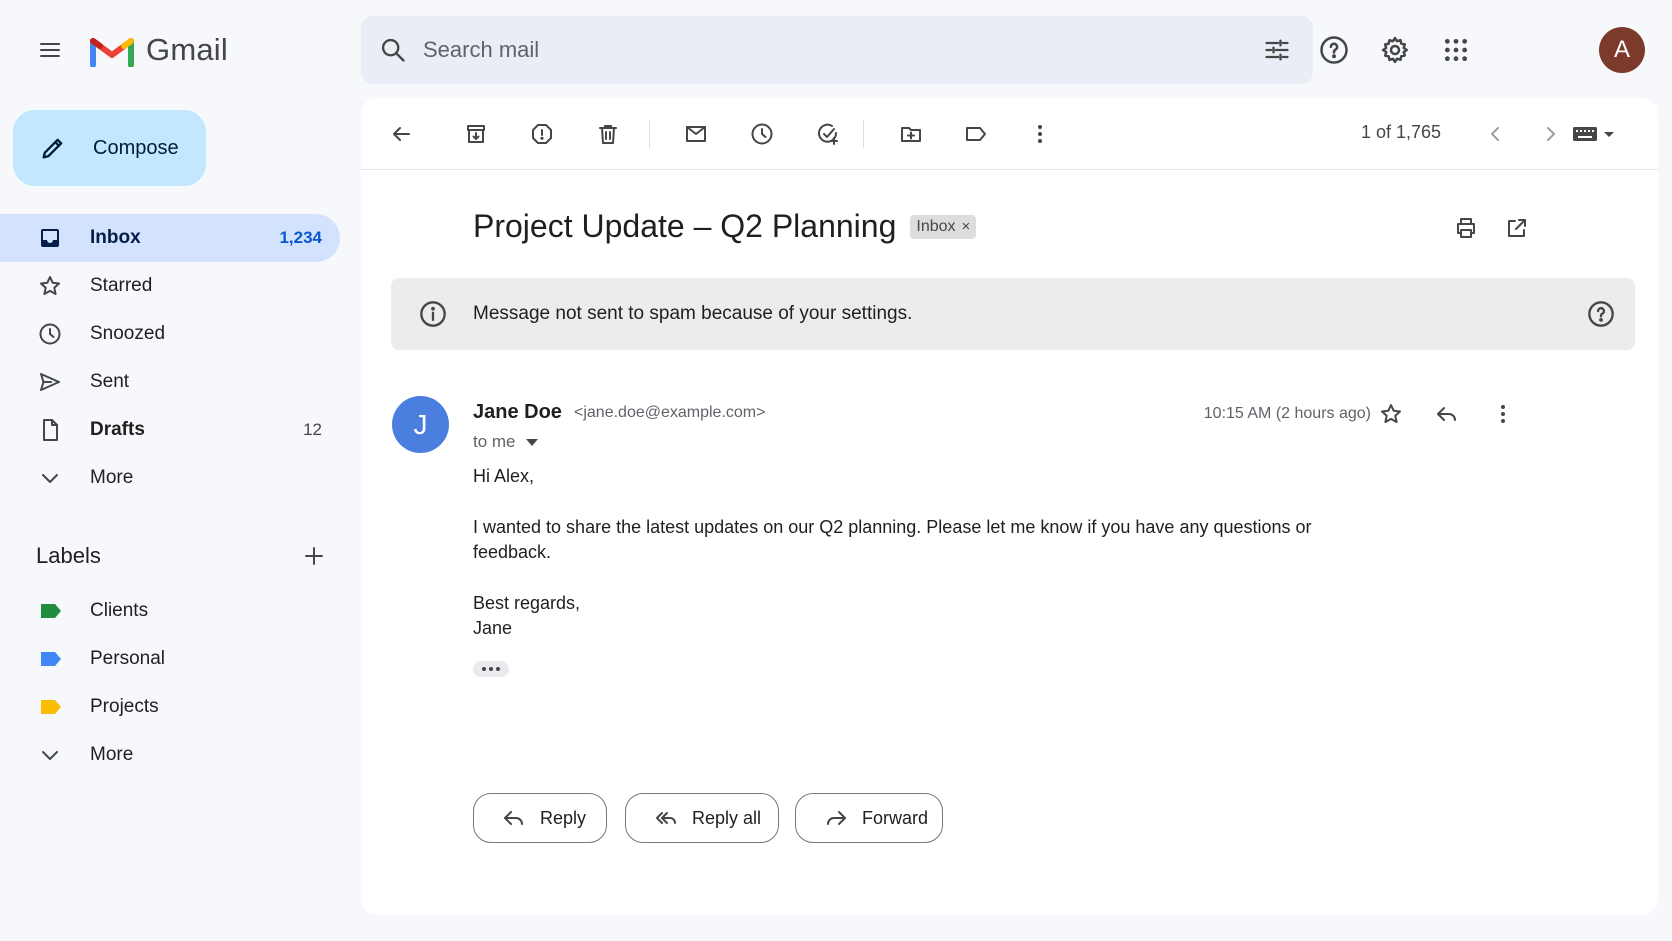 The height and width of the screenshot is (941, 1672). I want to click on older-button, so click(1551, 134).